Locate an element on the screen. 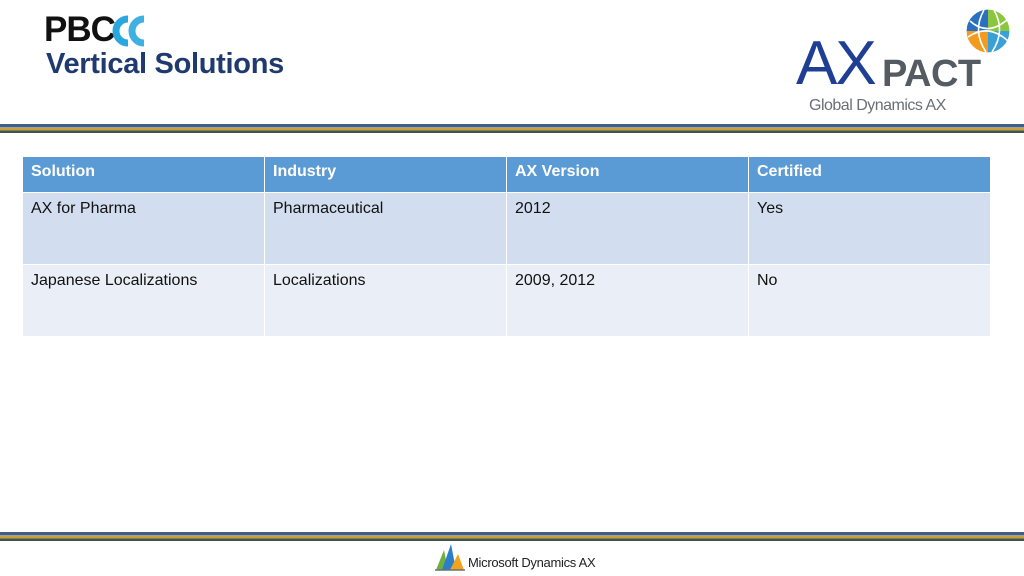  table-row: AX for Pharma Pharmaceutical 2012 Yes is located at coordinates (506, 228).